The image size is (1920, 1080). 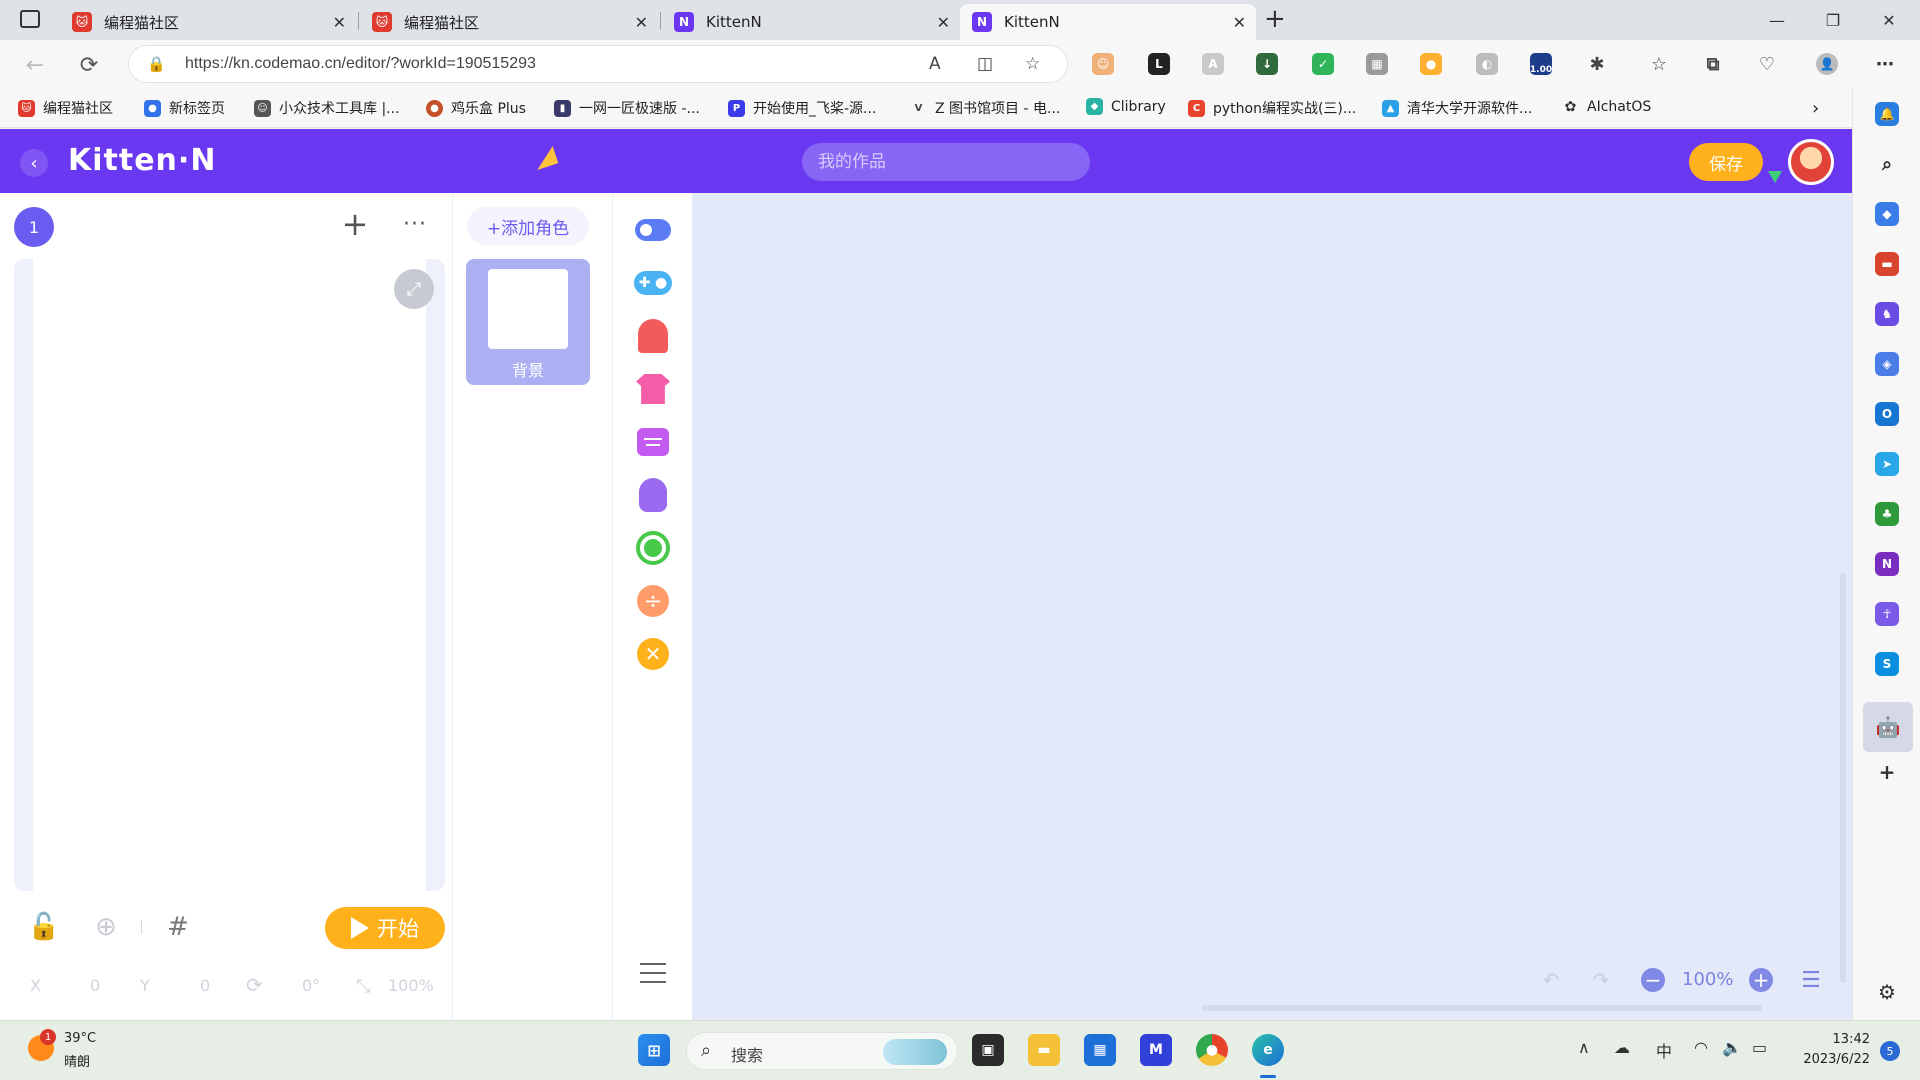 I want to click on robot-icon: 🤖, so click(x=1888, y=727).